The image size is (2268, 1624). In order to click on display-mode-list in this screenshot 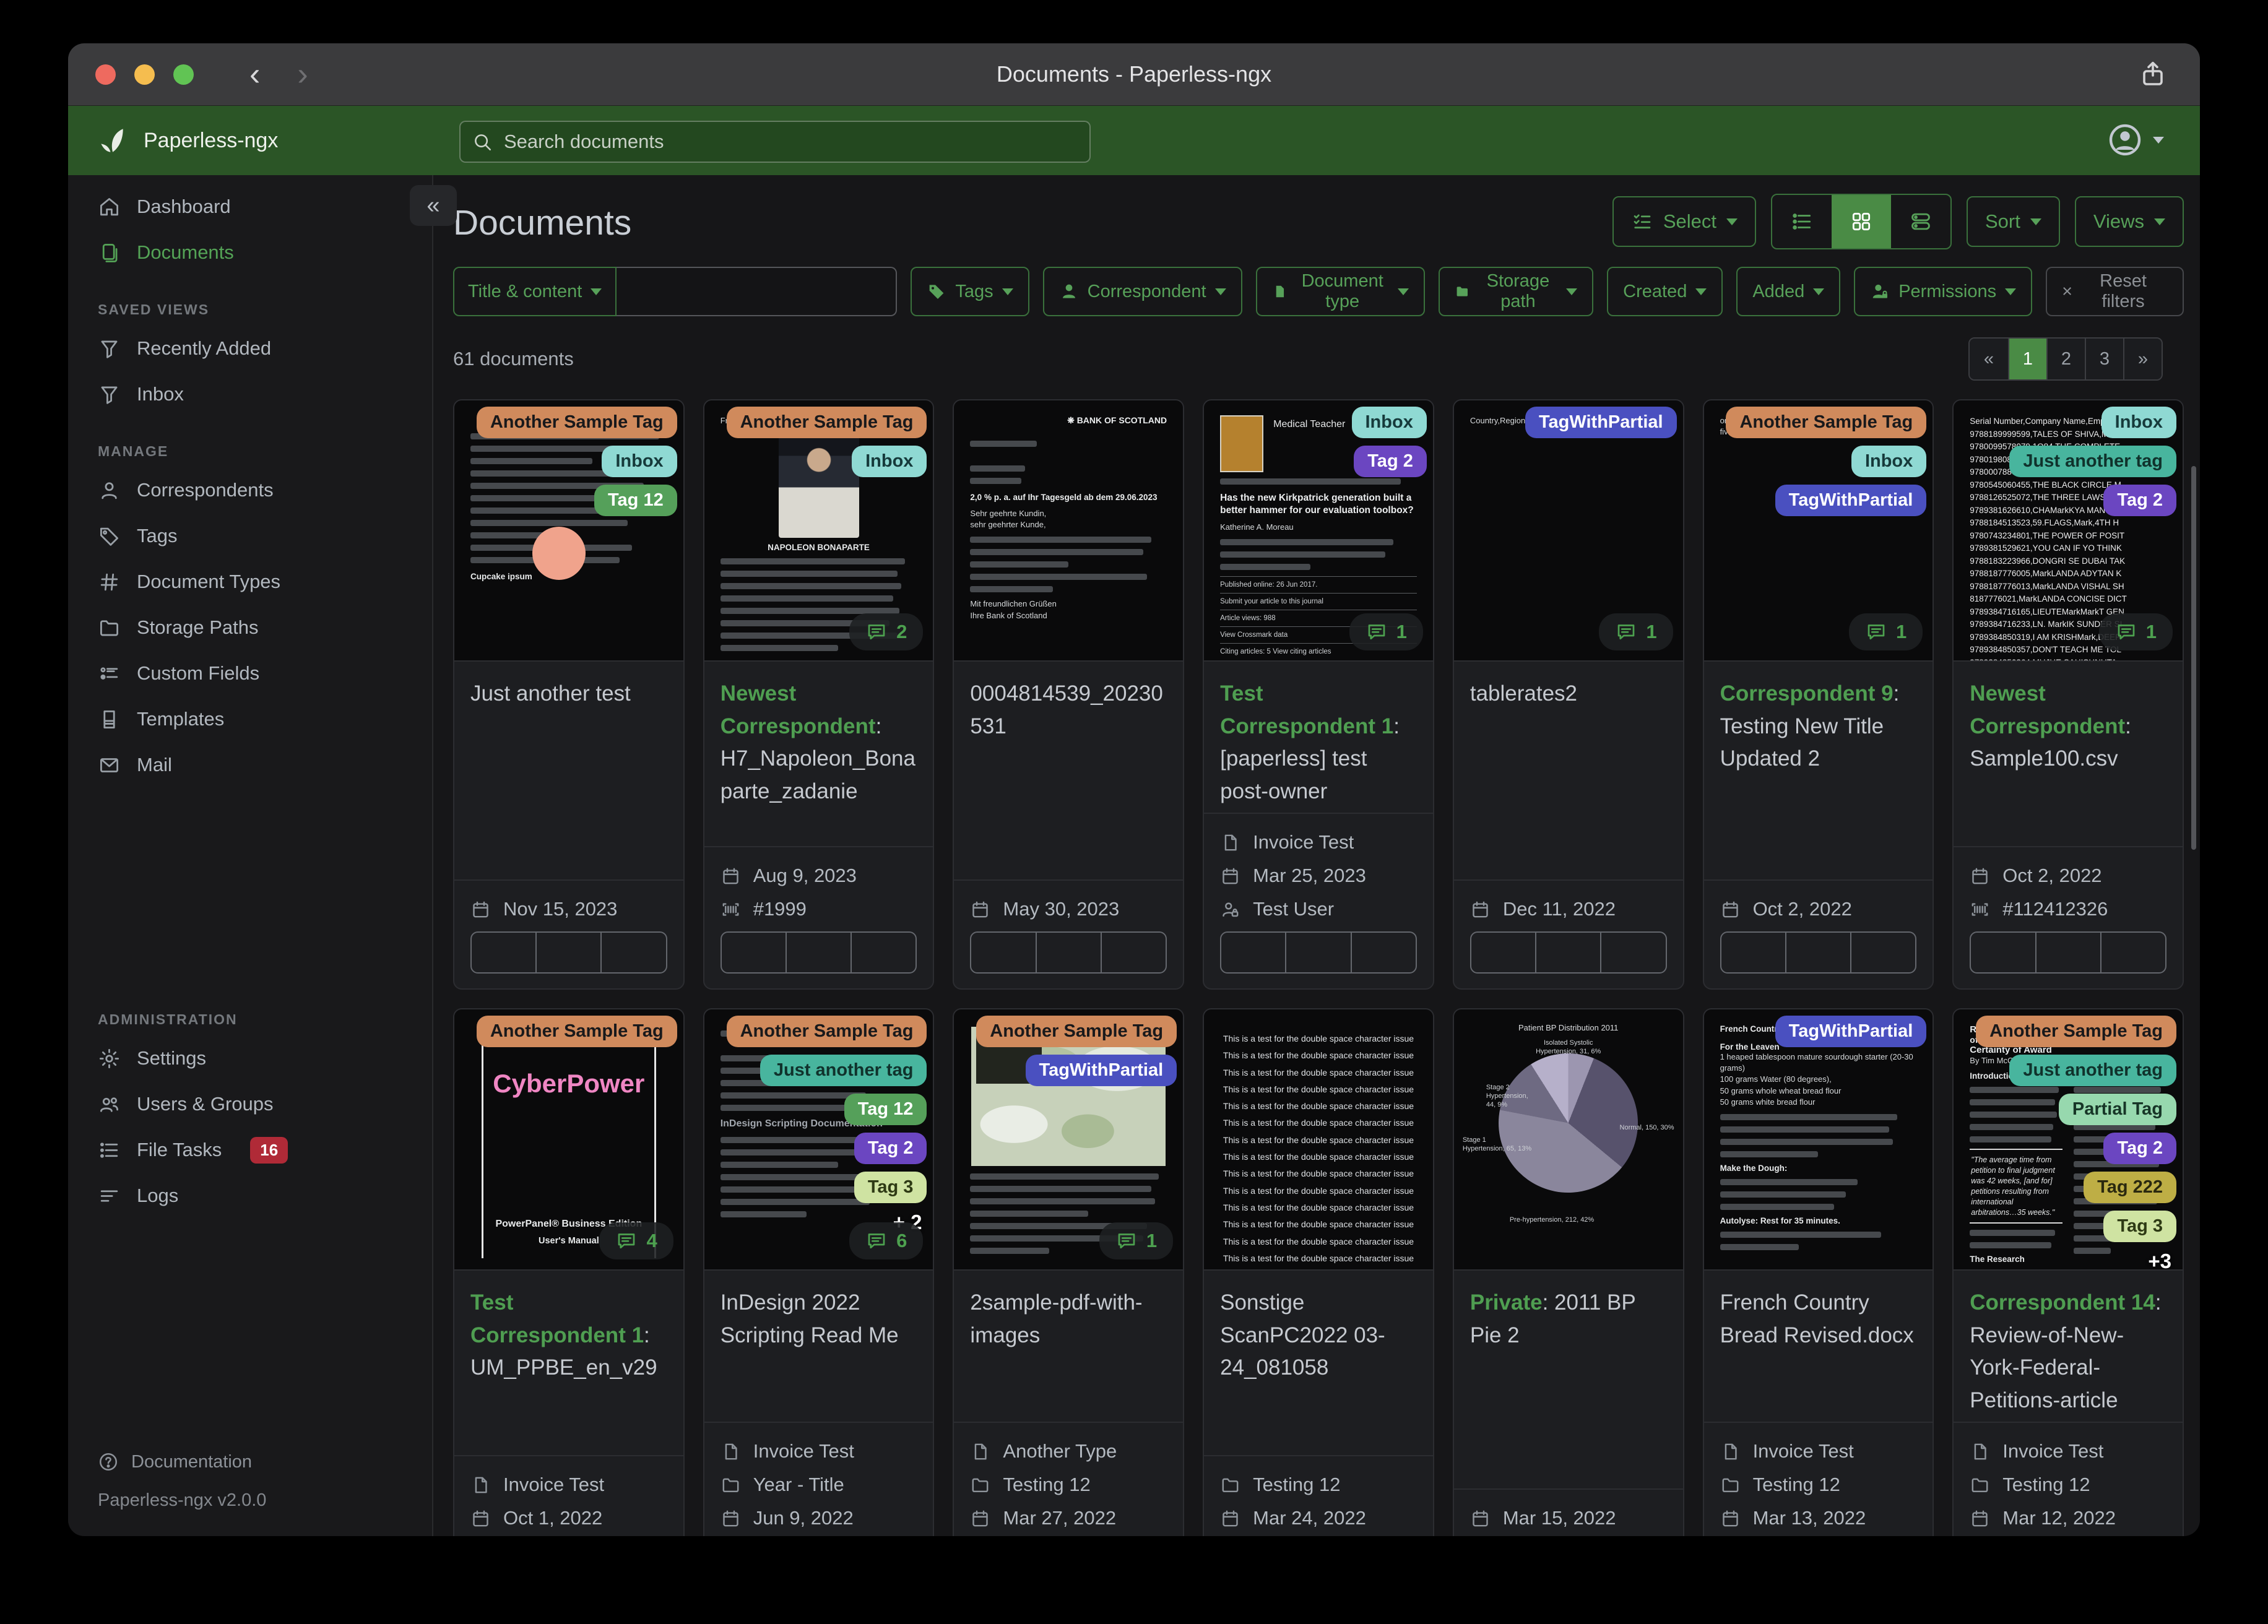, I will do `click(1802, 221)`.